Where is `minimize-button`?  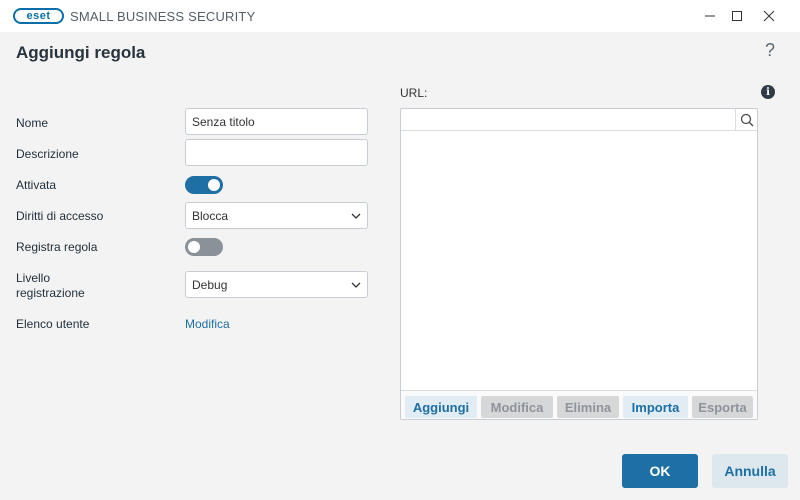 minimize-button is located at coordinates (710, 16).